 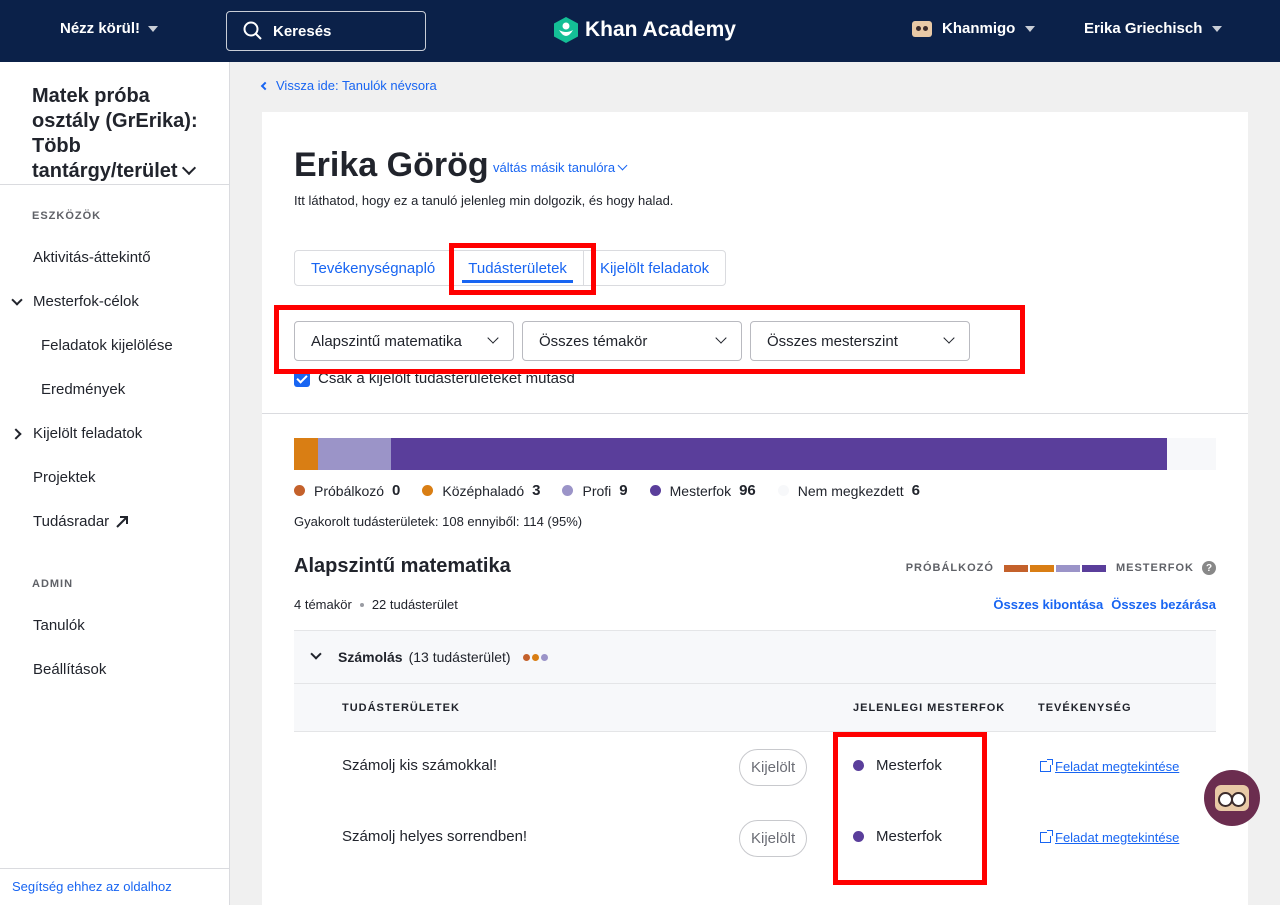 What do you see at coordinates (915, 490) in the screenshot?
I see `legend-count: 6` at bounding box center [915, 490].